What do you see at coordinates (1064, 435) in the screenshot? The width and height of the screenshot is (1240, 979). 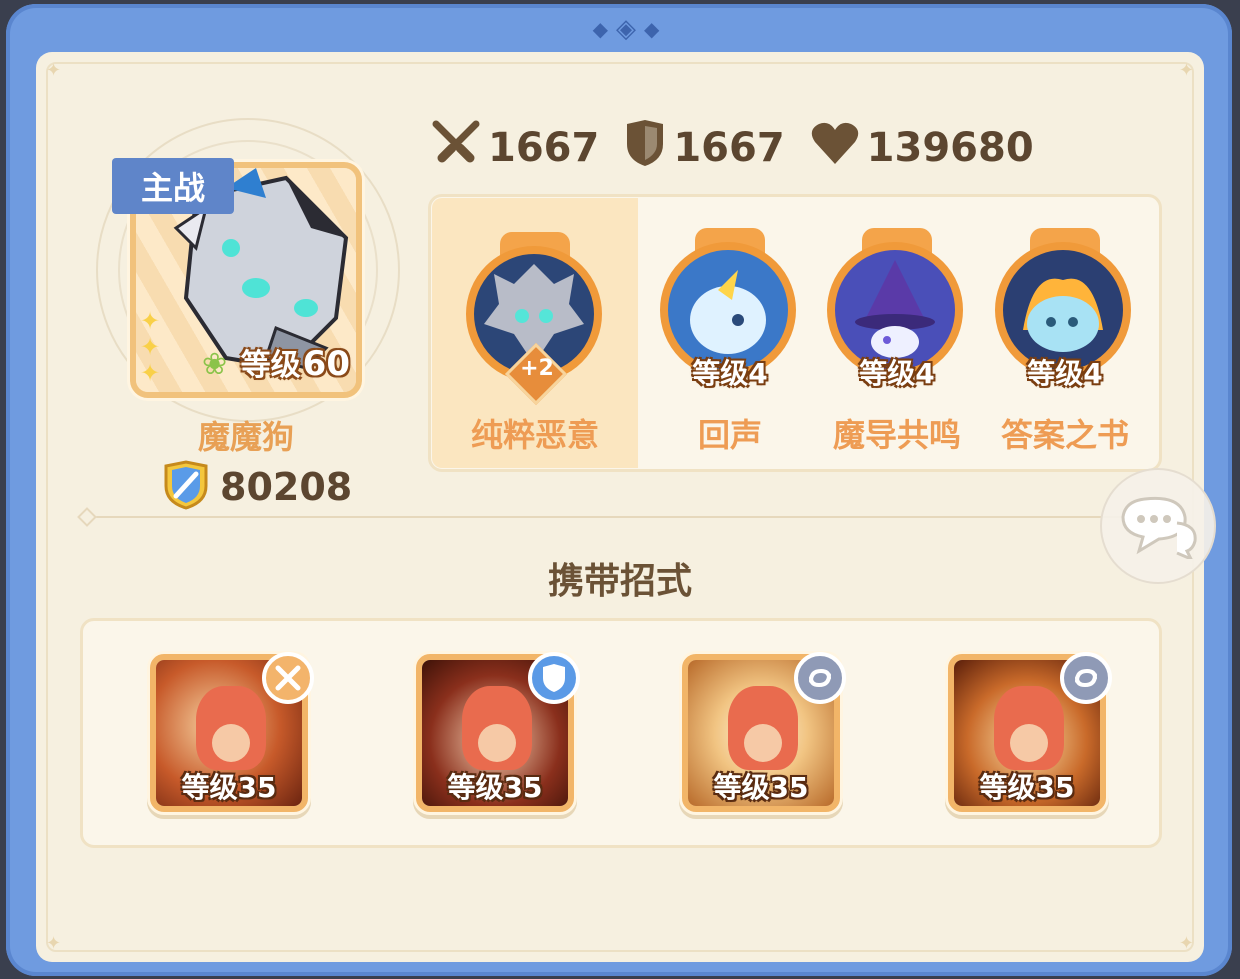 I see `skill-4-name: 答案之书` at bounding box center [1064, 435].